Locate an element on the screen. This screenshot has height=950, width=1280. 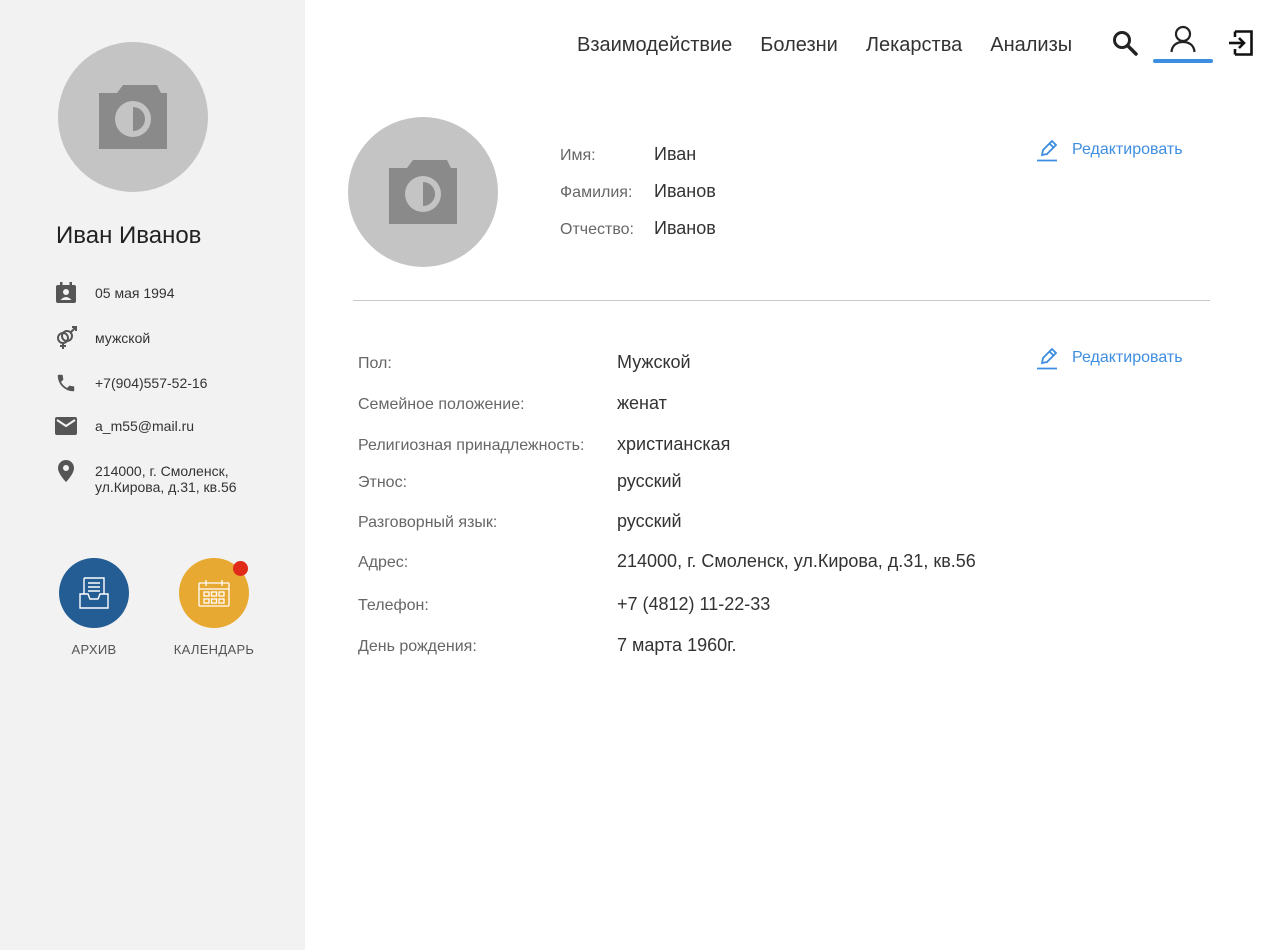
logout-icon is located at coordinates (1241, 43).